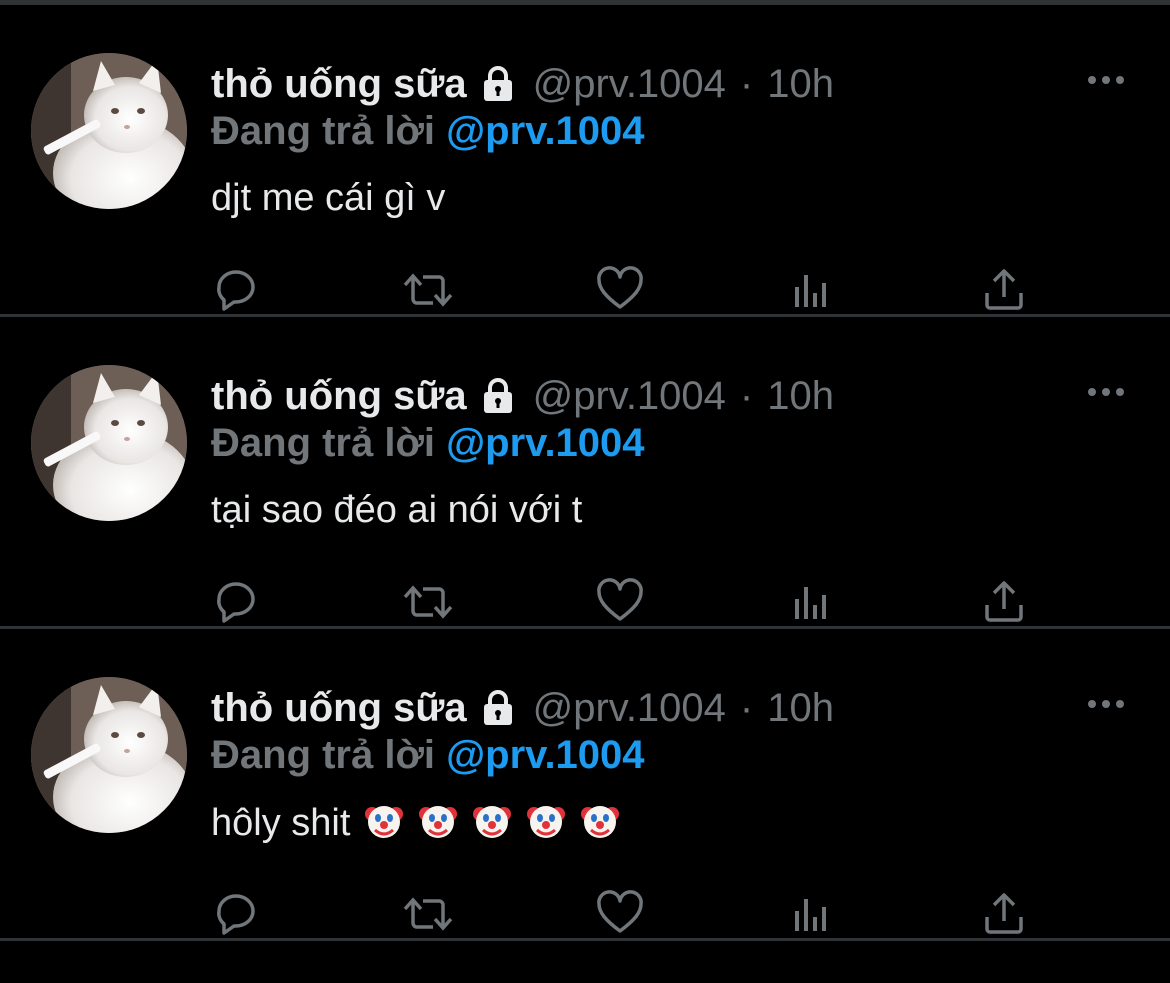 The image size is (1170, 983). I want to click on tweet-text-content: tại sao đéo ai nói với t, so click(397, 510).